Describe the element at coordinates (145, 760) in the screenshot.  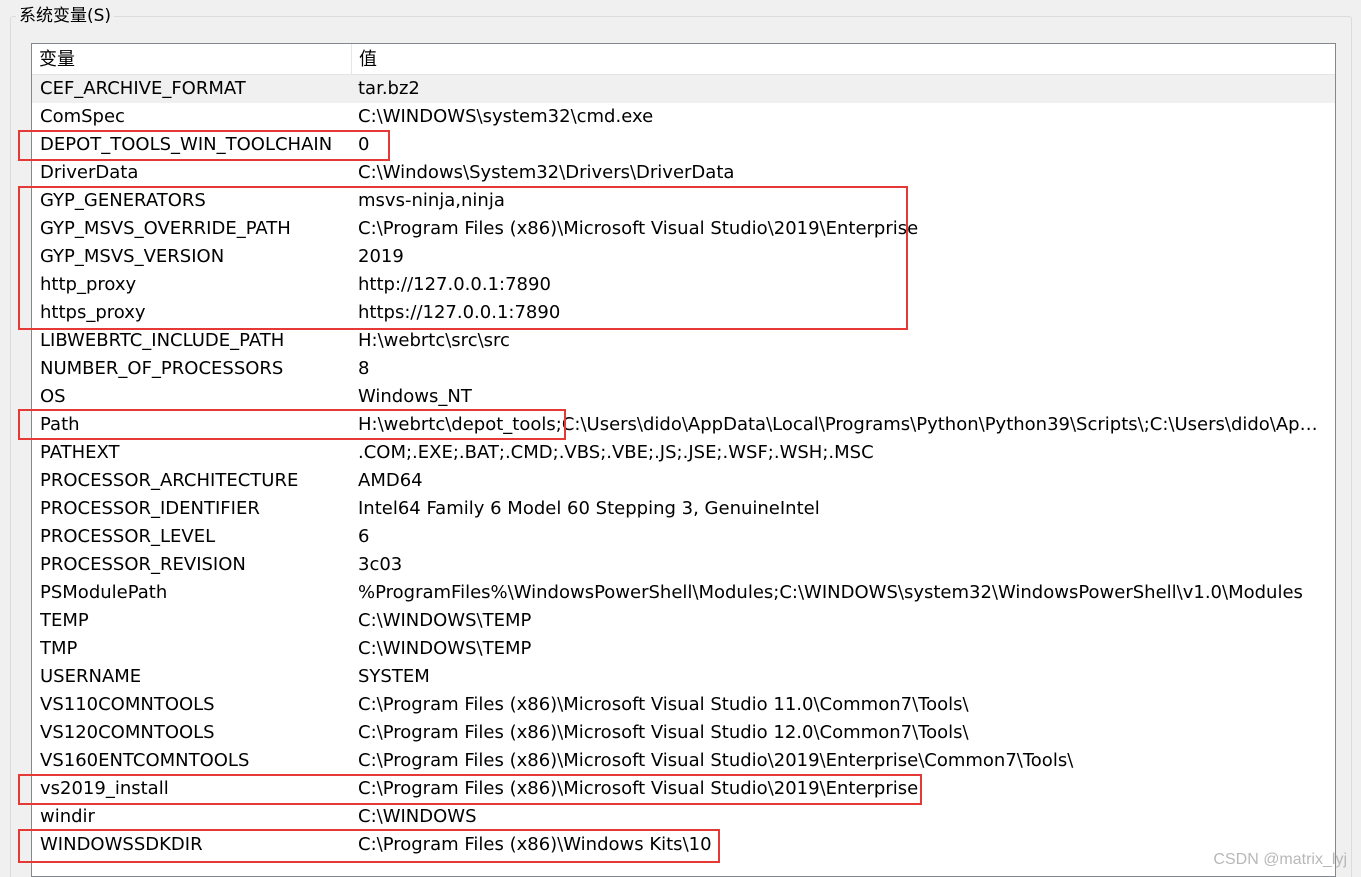
I see `variable-name: VS160ENTCOMNTOOLS` at that location.